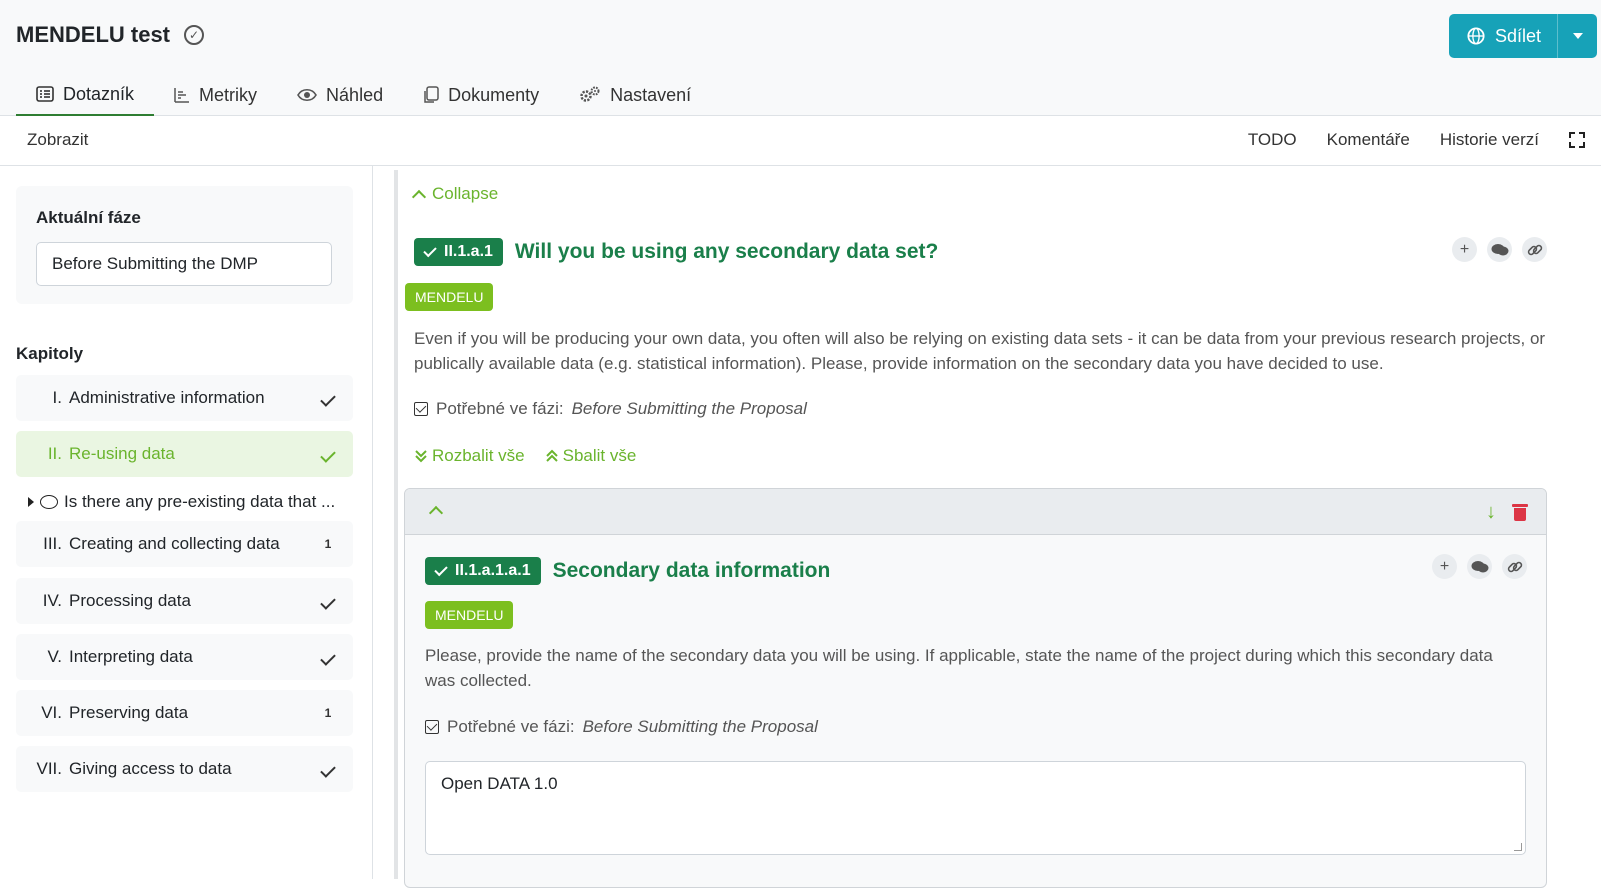  Describe the element at coordinates (31, 502) in the screenshot. I see `caret-right-icon` at that location.